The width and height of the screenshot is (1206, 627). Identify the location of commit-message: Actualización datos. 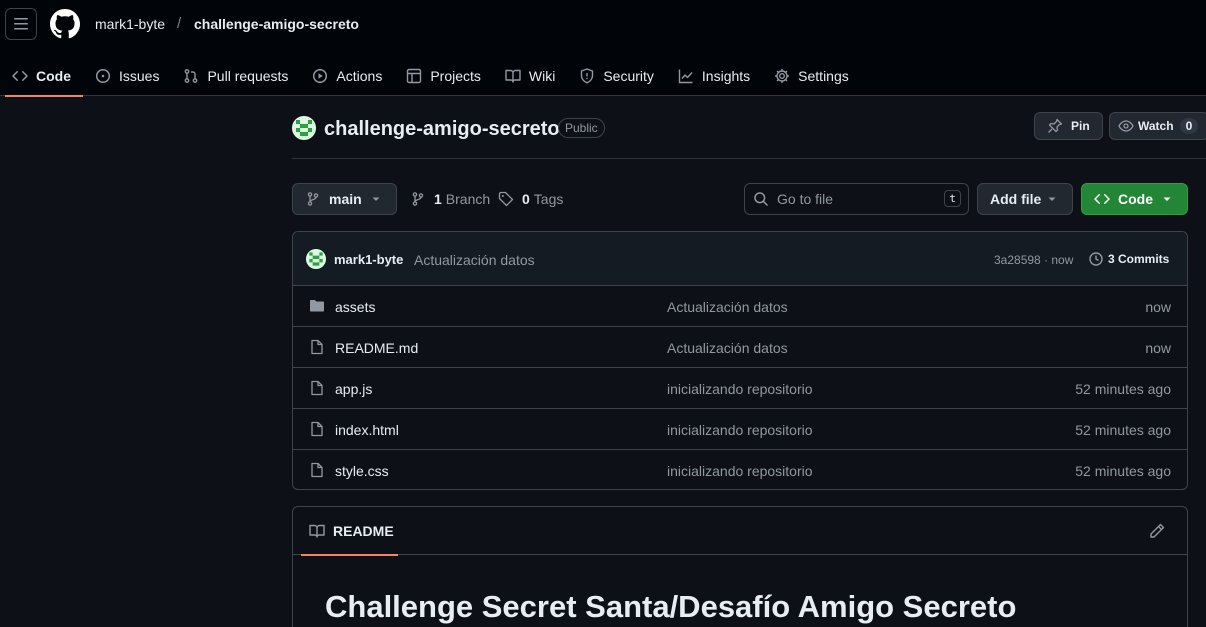
(474, 260).